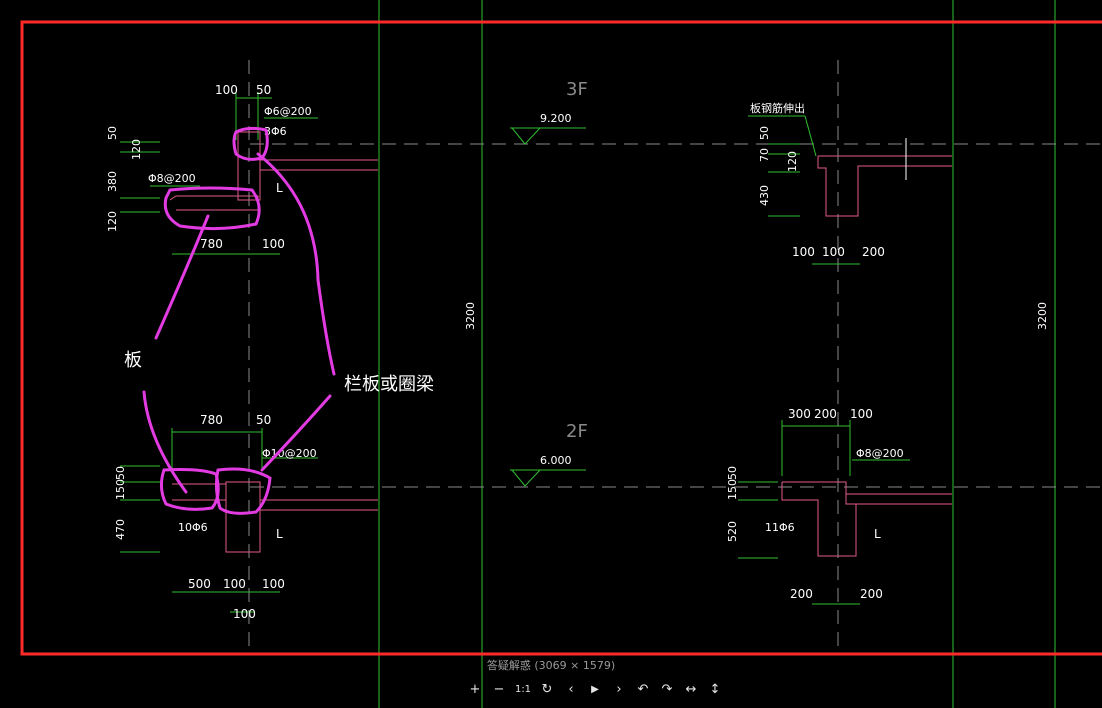 The image size is (1102, 708). I want to click on d2-dim-100c: 100, so click(244, 614).